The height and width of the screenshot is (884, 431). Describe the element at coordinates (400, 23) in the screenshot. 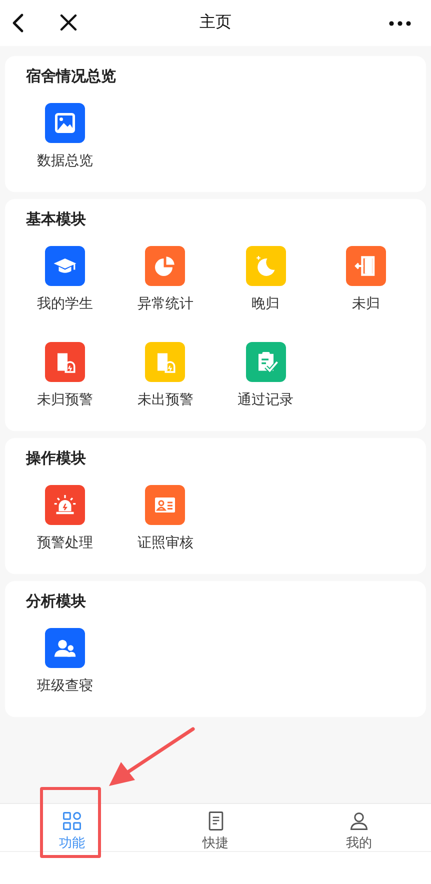

I see `more-icon` at that location.